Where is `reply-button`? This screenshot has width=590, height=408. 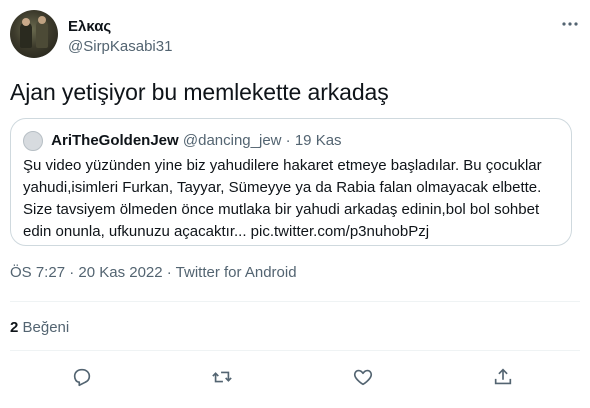
reply-button is located at coordinates (82, 377).